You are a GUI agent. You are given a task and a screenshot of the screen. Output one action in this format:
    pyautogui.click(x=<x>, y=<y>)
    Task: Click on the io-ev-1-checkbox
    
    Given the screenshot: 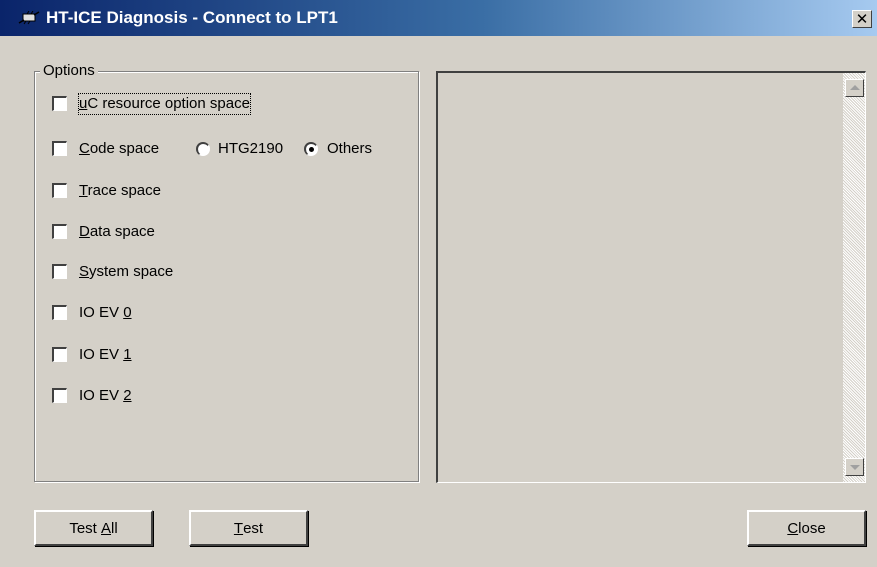 What is the action you would take?
    pyautogui.click(x=59, y=354)
    